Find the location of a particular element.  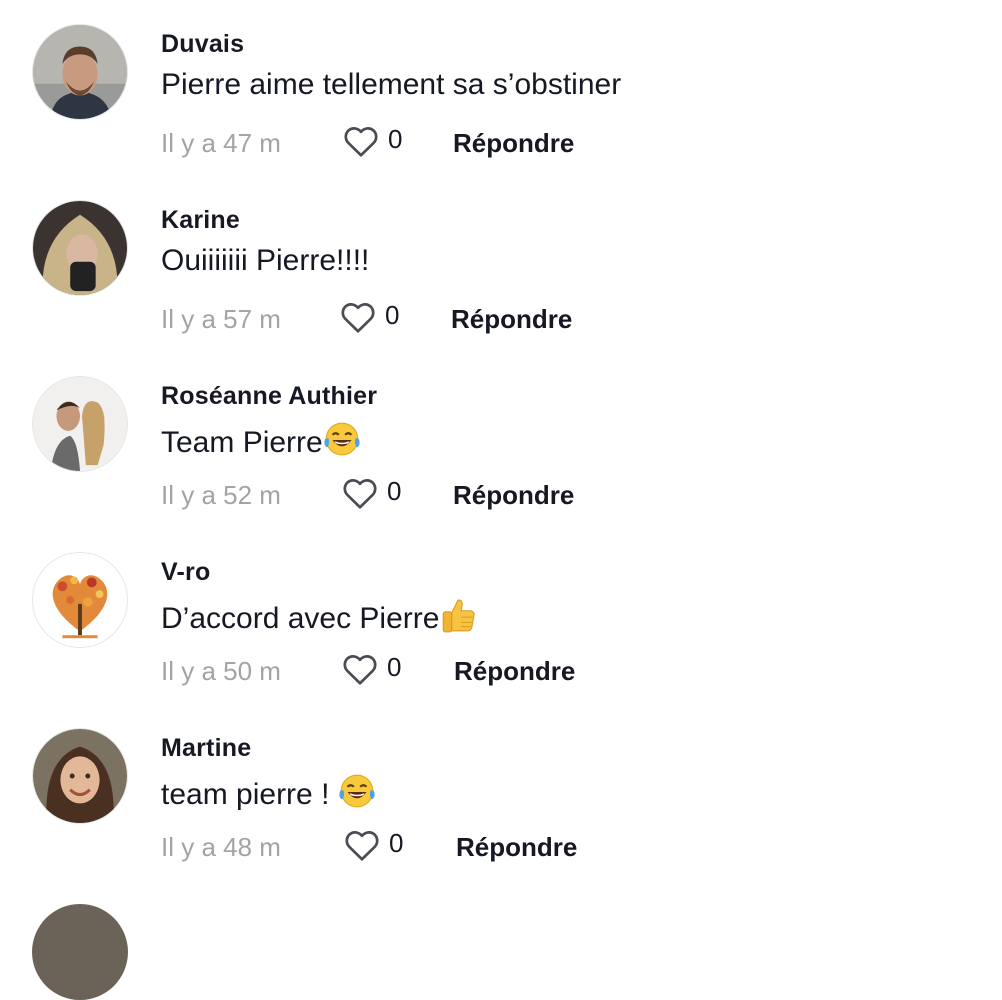

timestamp: Il y a 57 m is located at coordinates (221, 319).